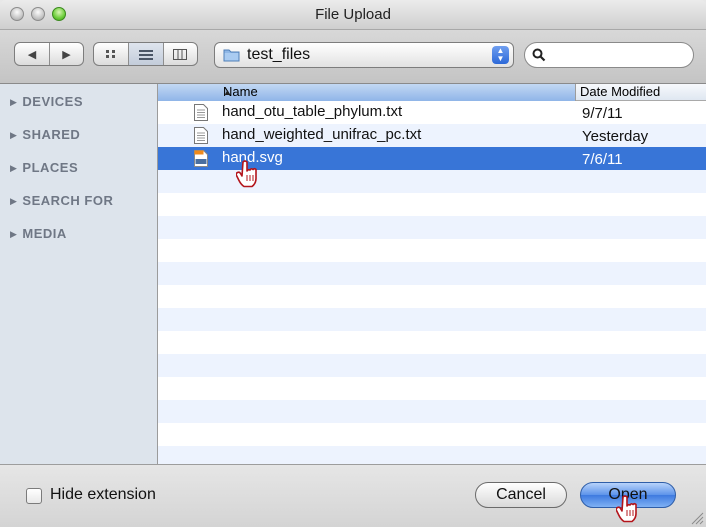 This screenshot has height=527, width=706. What do you see at coordinates (602, 113) in the screenshot?
I see `file-date: 9/7/11` at bounding box center [602, 113].